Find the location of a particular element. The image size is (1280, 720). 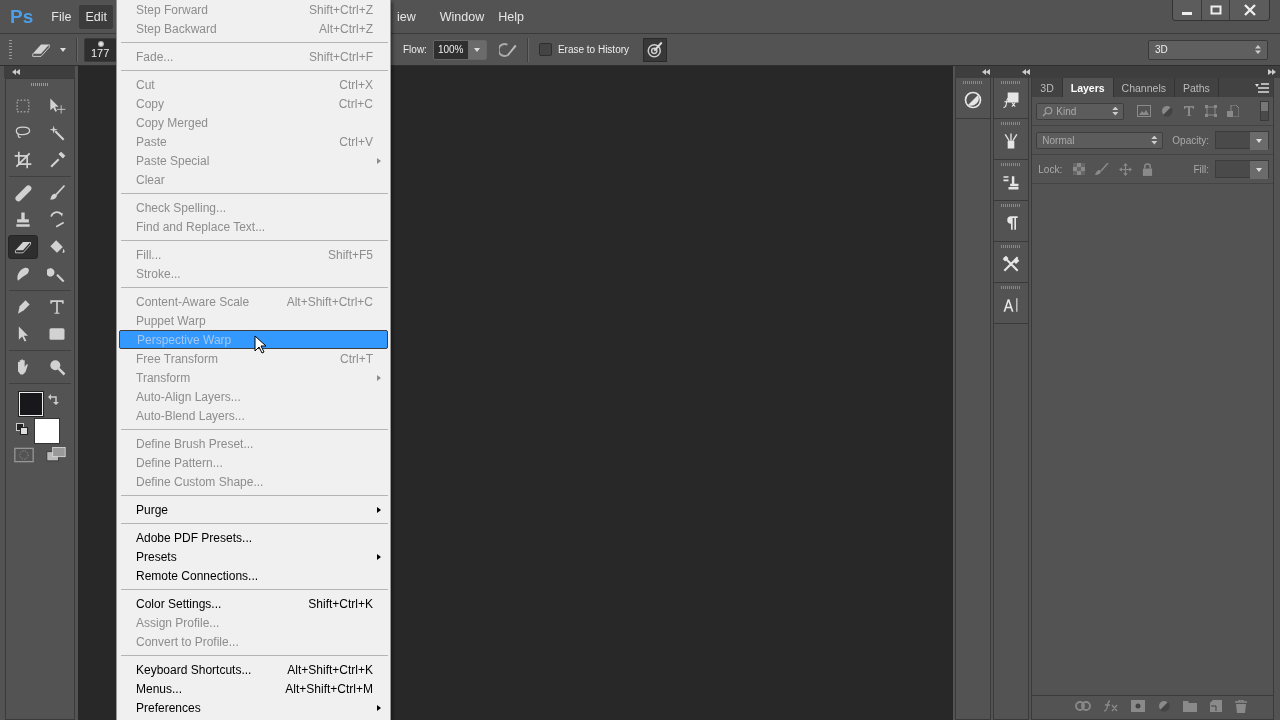

airbrush-icon is located at coordinates (508, 49).